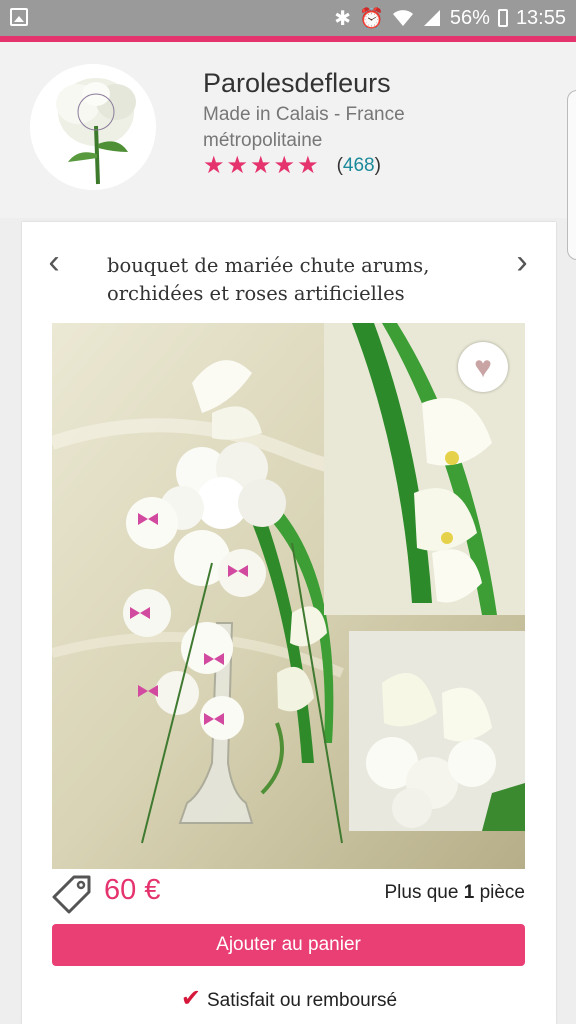  What do you see at coordinates (454, 892) in the screenshot?
I see `stock-indicator: Plus que 1 pièce` at bounding box center [454, 892].